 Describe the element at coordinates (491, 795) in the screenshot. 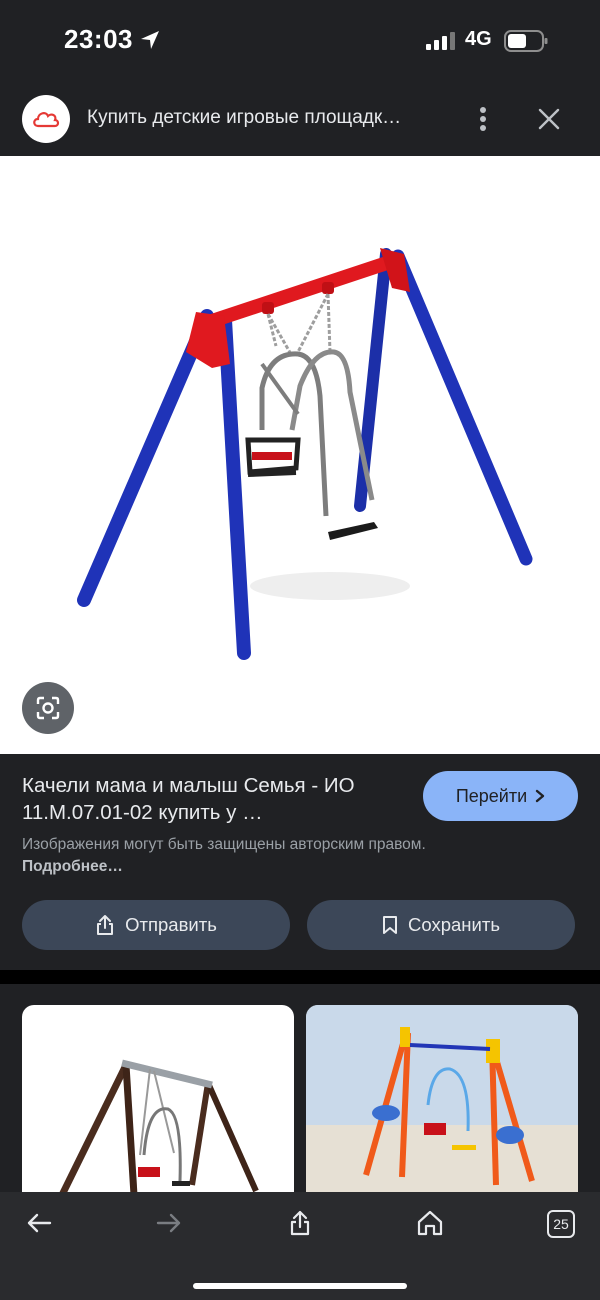

I see `visit-button-label: Перейти` at that location.